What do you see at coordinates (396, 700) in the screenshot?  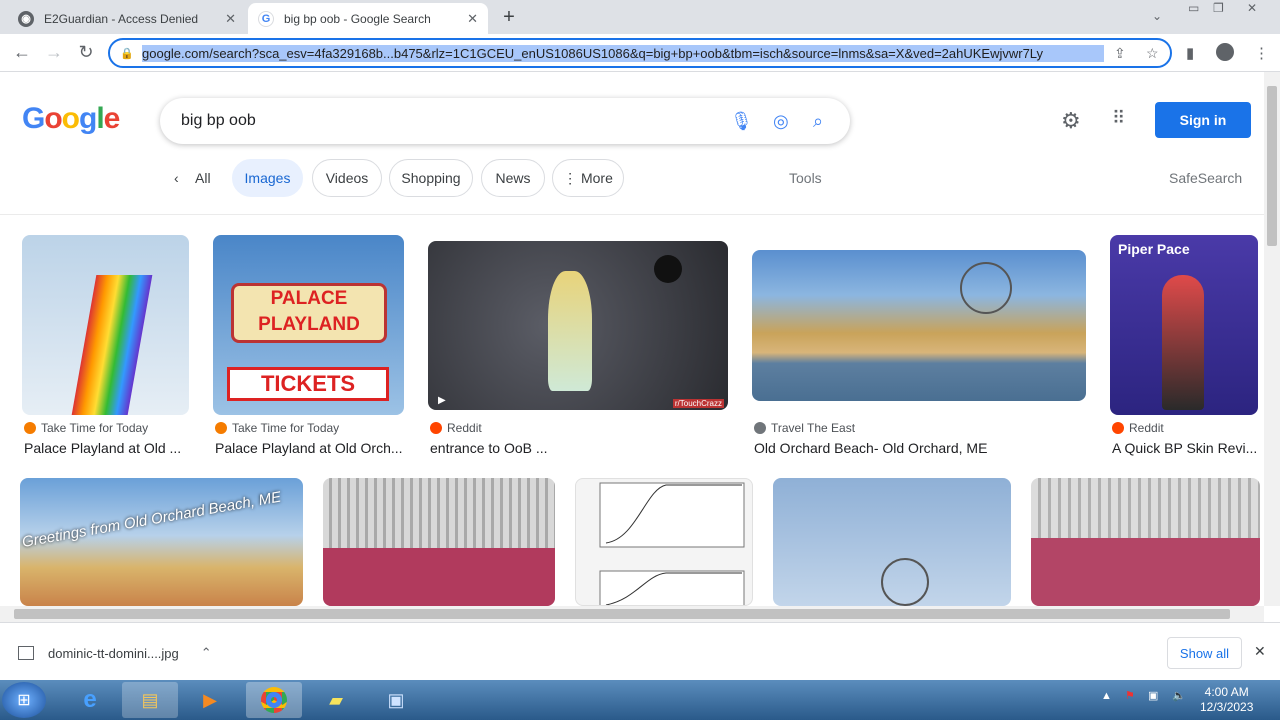 I see `network-tool-icon: ▣` at bounding box center [396, 700].